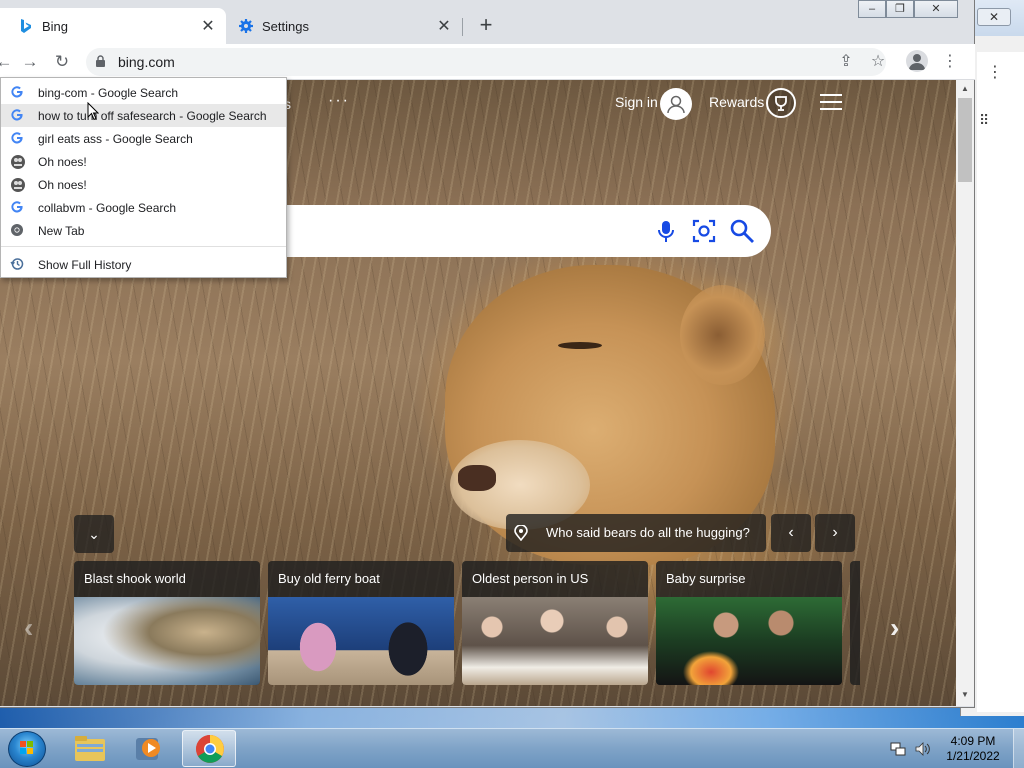 This screenshot has width=1024, height=768. I want to click on mouse-cursor-icon, so click(93, 111).